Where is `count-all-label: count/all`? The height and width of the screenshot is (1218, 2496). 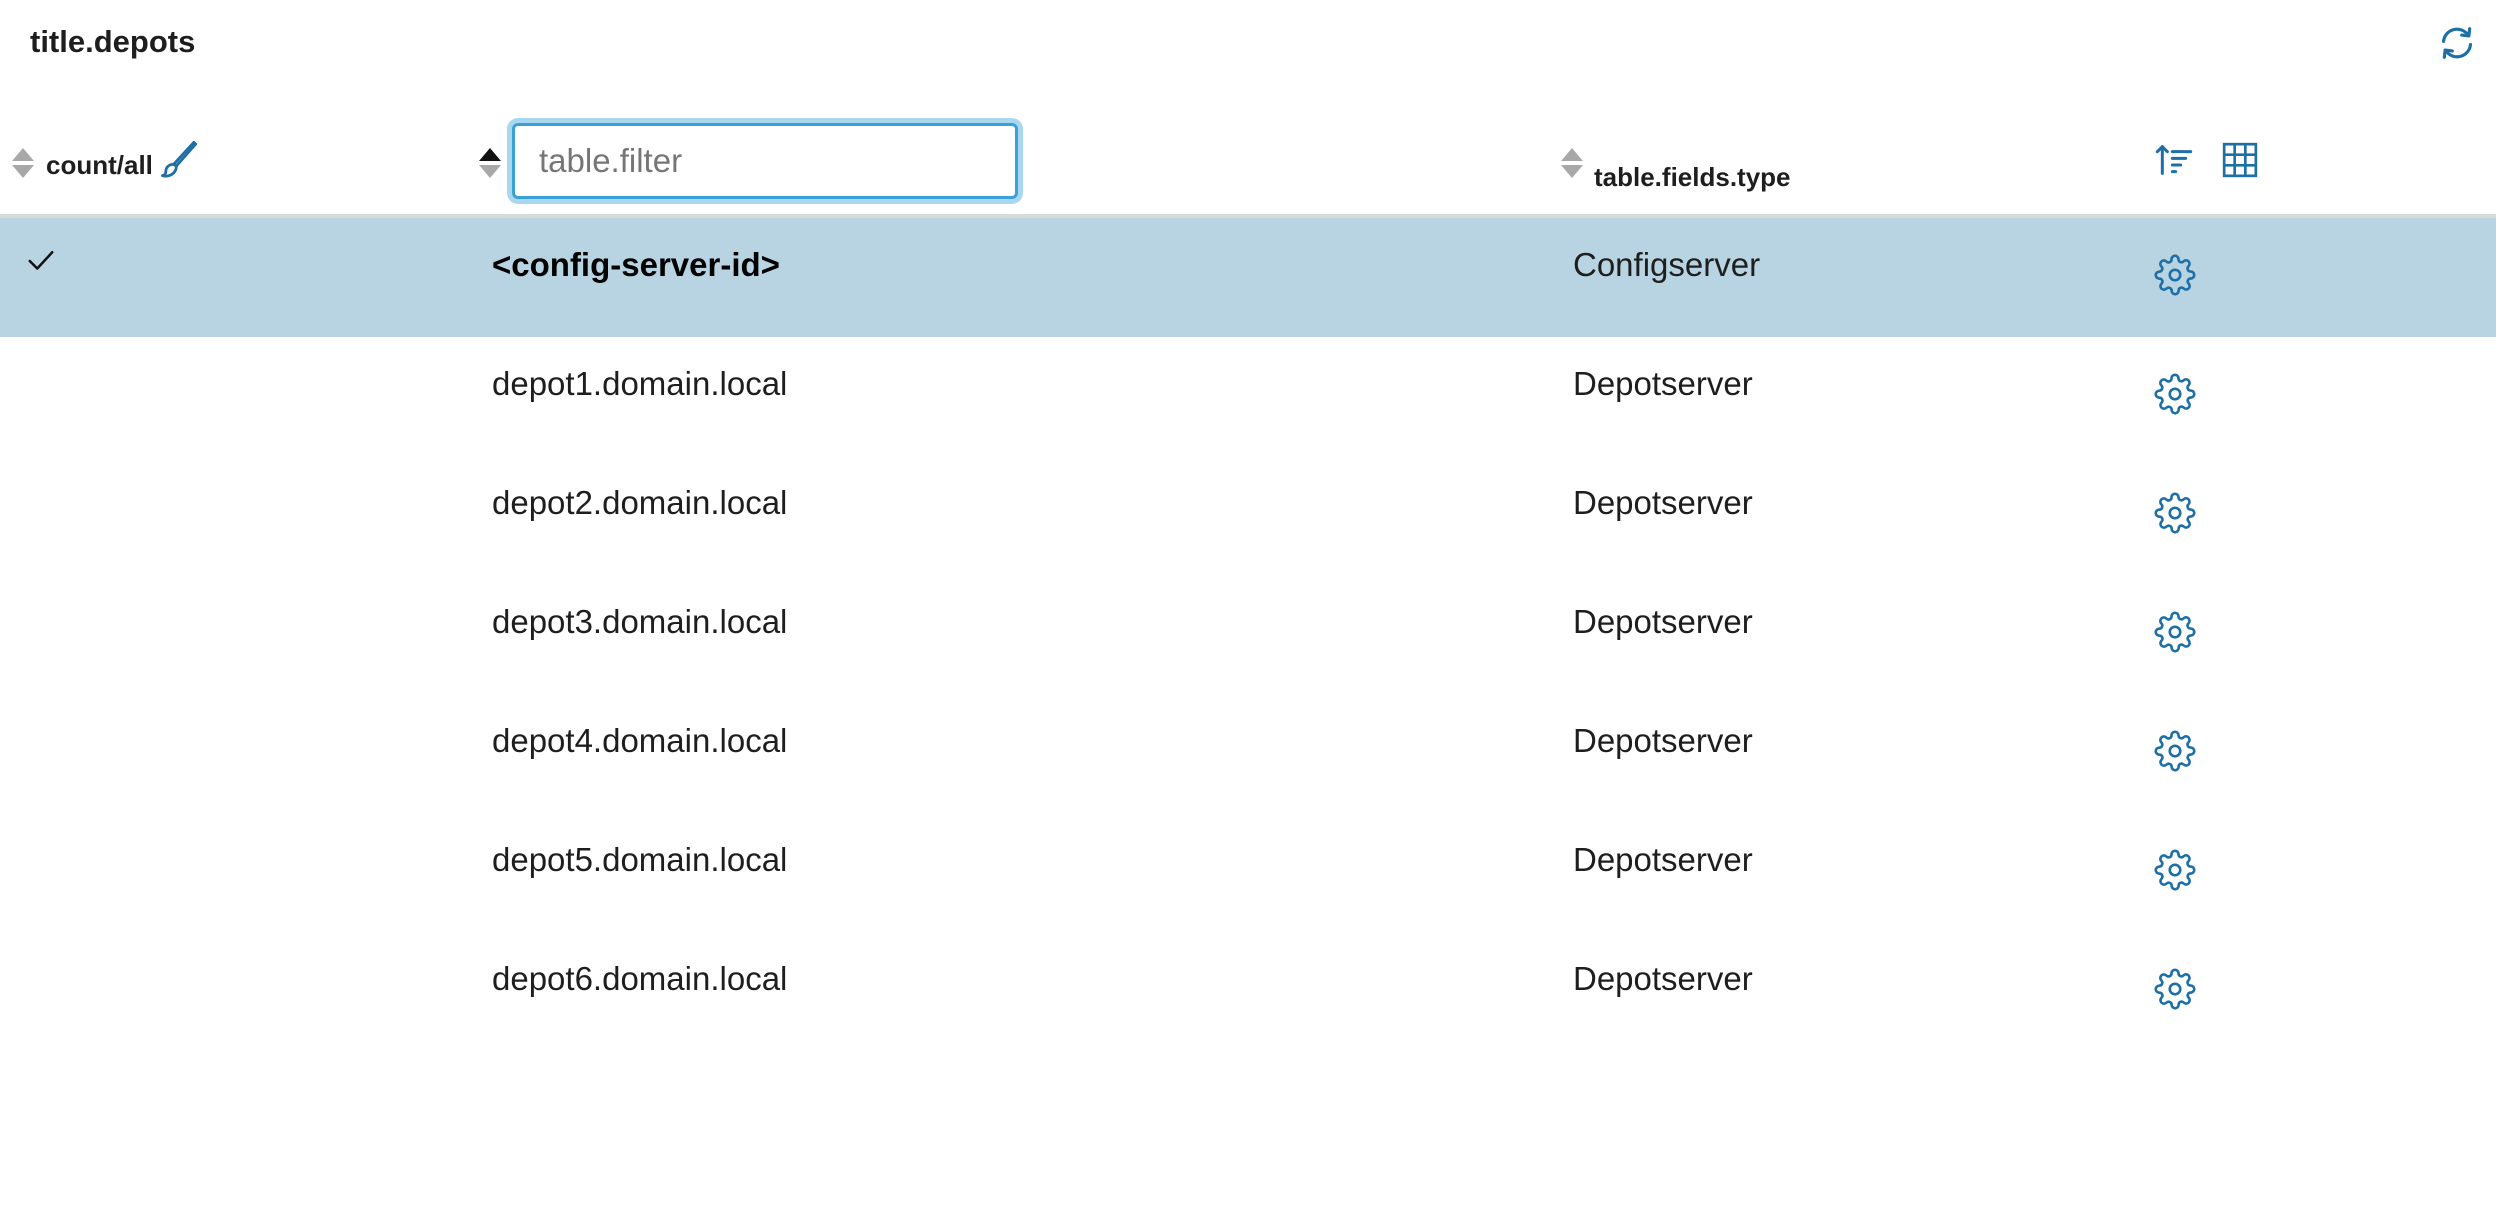
count-all-label: count/all is located at coordinates (99, 165).